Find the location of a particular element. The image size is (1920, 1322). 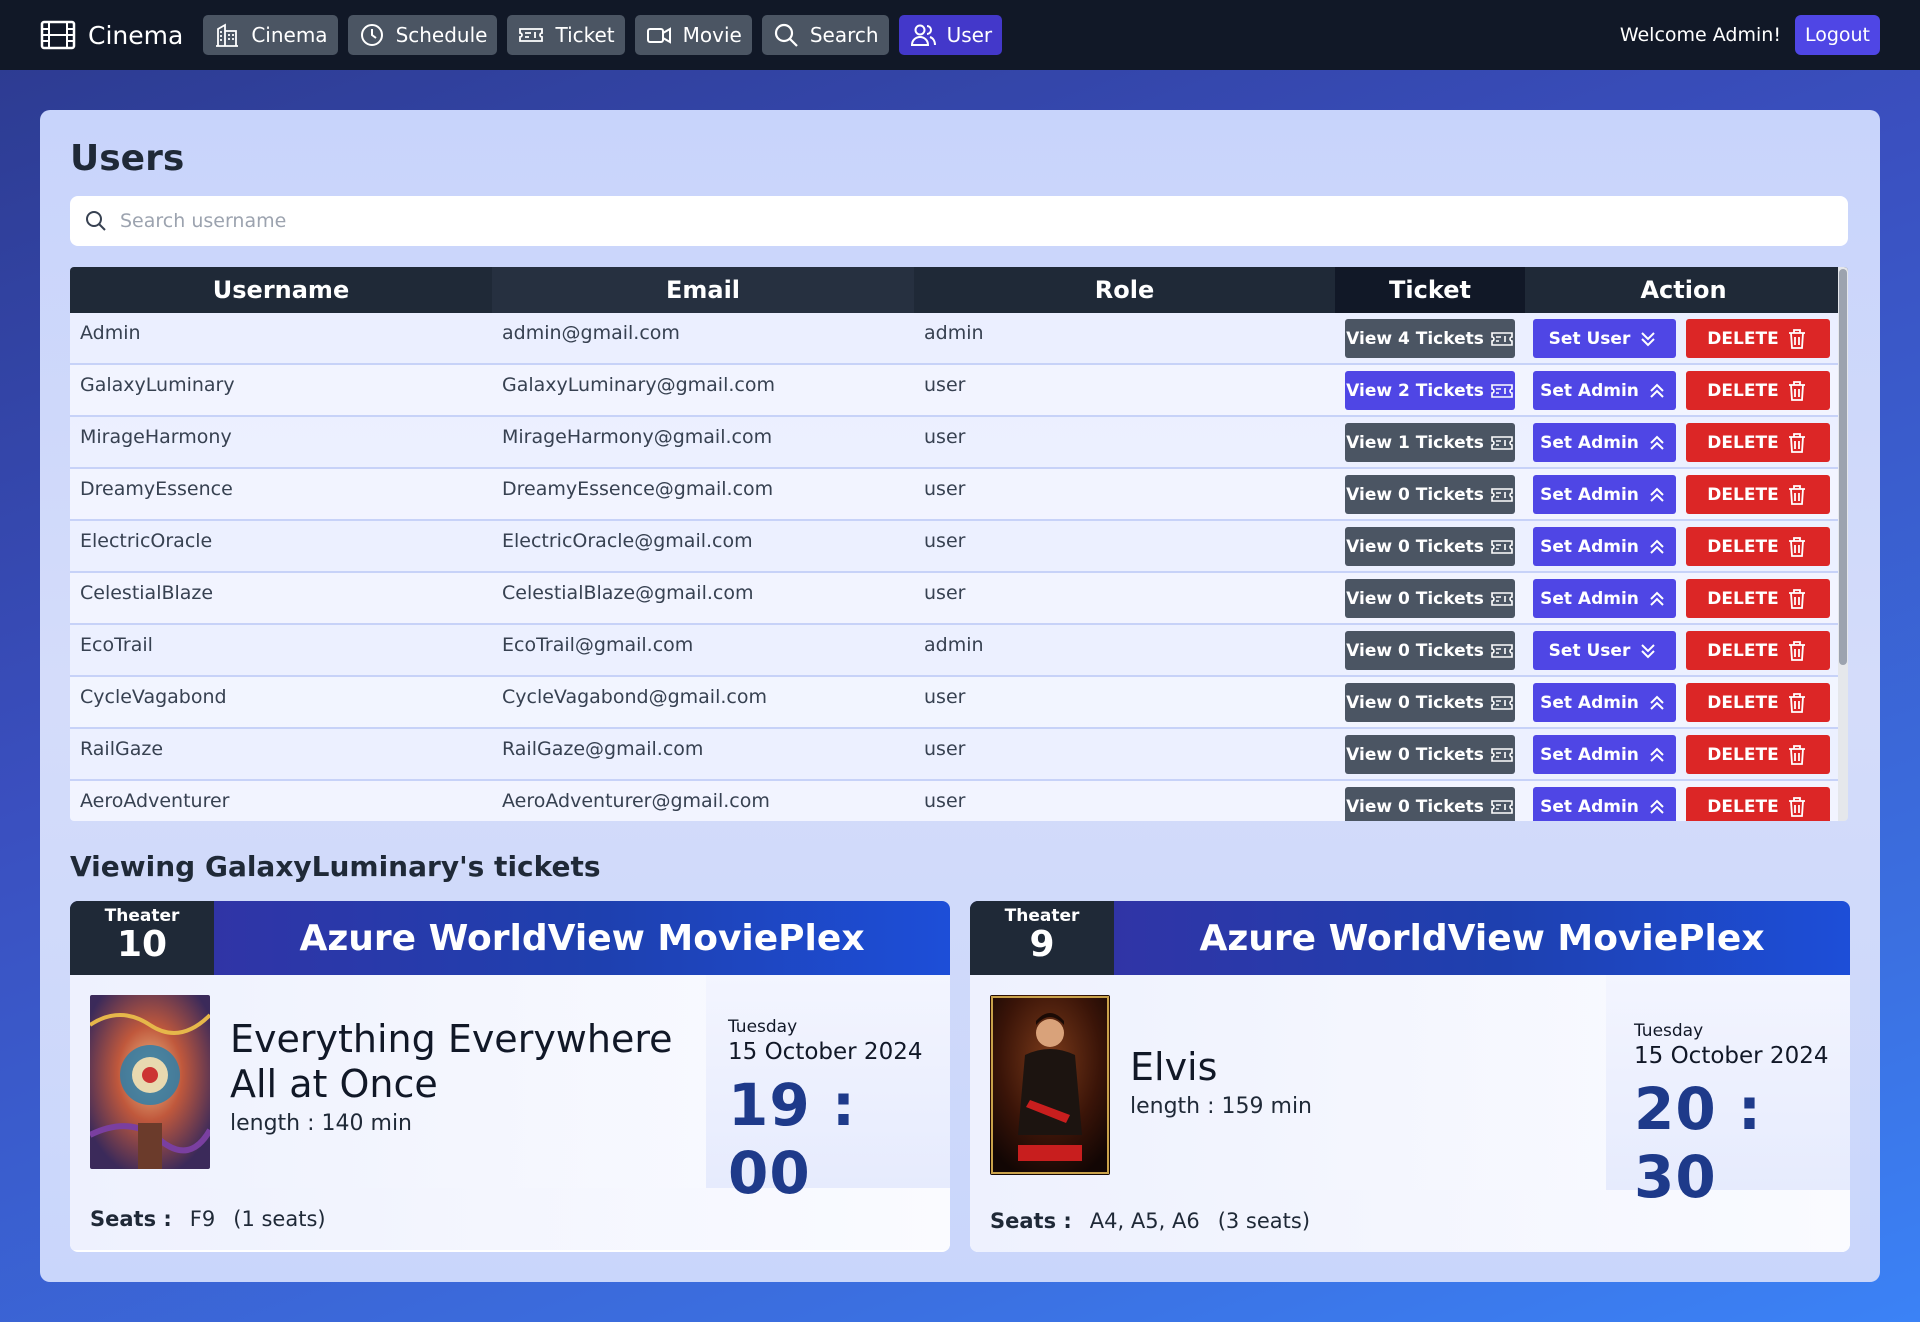

cell-ticket: View 4 Tickets is located at coordinates (1430, 338).